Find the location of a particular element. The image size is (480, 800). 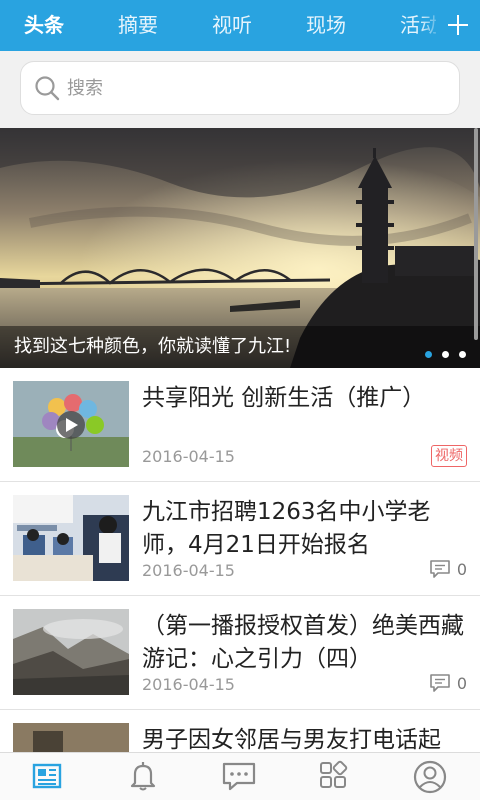

top-tab-bar: 头条 摘要 视听 现场 活动 is located at coordinates (240, 25).